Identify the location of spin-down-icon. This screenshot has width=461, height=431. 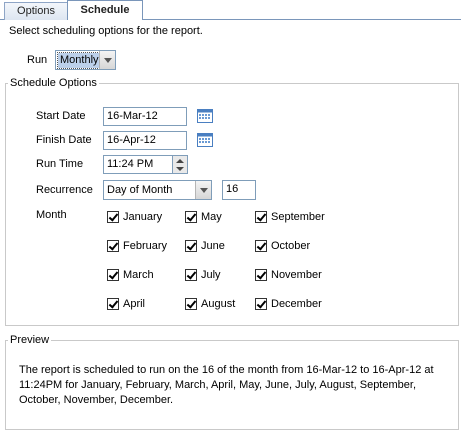
(180, 169).